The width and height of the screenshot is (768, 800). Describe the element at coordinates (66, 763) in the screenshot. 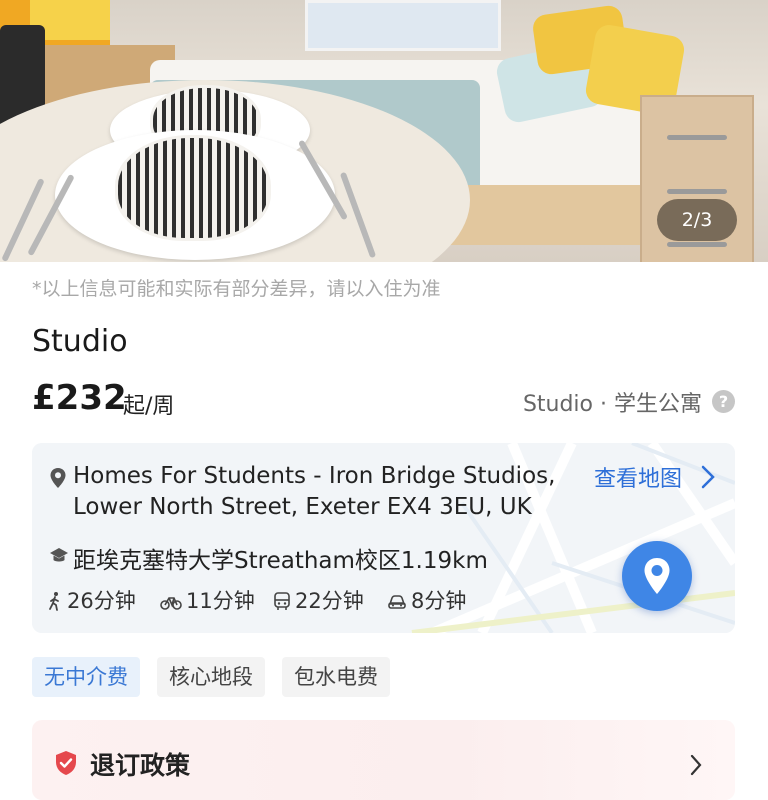

I see `shield-icon` at that location.